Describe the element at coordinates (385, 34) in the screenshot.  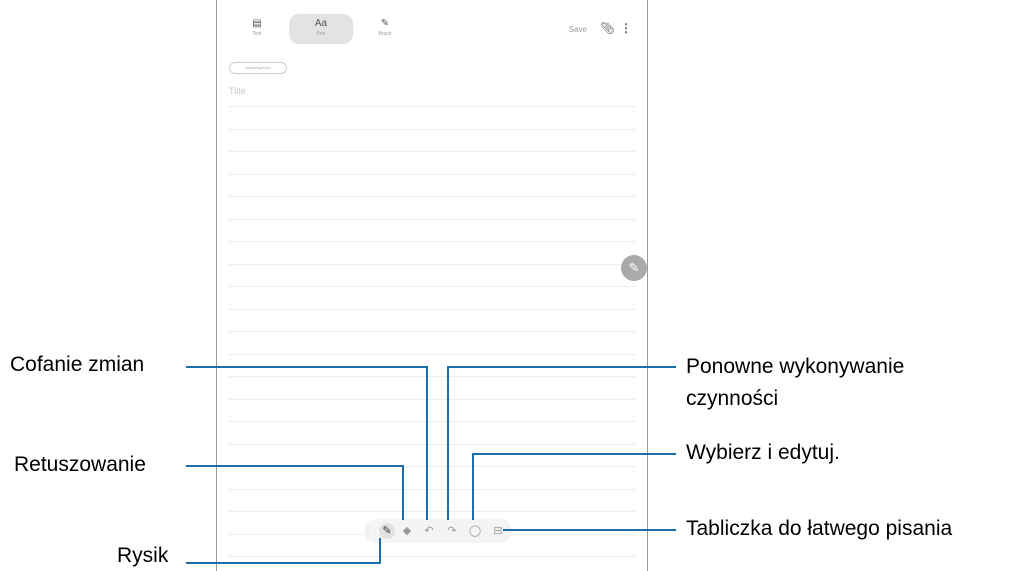
I see `tab-brush-label: Brush` at that location.